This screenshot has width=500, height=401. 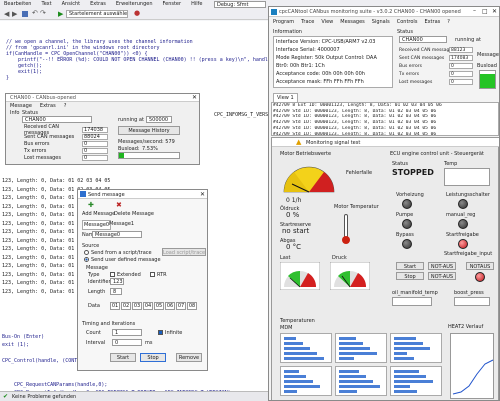 What do you see at coordinates (119, 205) in the screenshot?
I see `delete-message-icon: ✖` at bounding box center [119, 205].